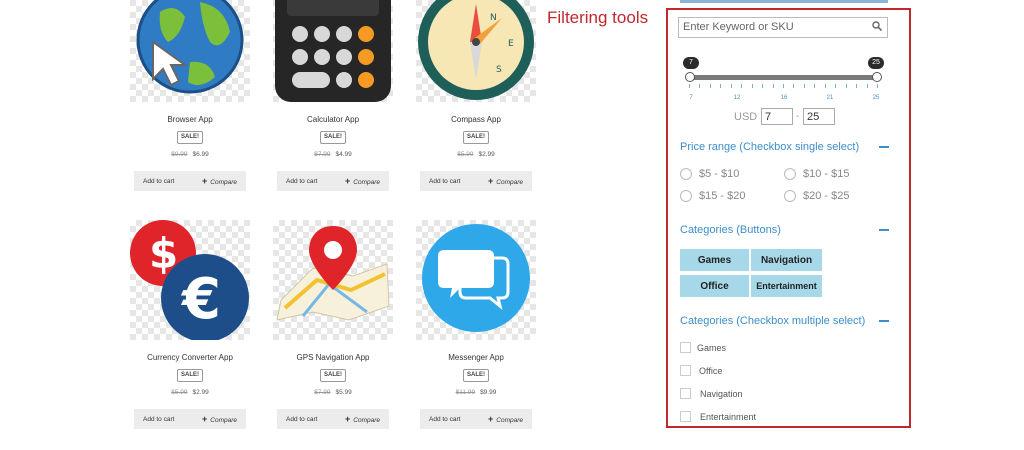 This screenshot has height=450, width=1024. Describe the element at coordinates (685, 416) in the screenshot. I see `checkbox-entertainment` at that location.